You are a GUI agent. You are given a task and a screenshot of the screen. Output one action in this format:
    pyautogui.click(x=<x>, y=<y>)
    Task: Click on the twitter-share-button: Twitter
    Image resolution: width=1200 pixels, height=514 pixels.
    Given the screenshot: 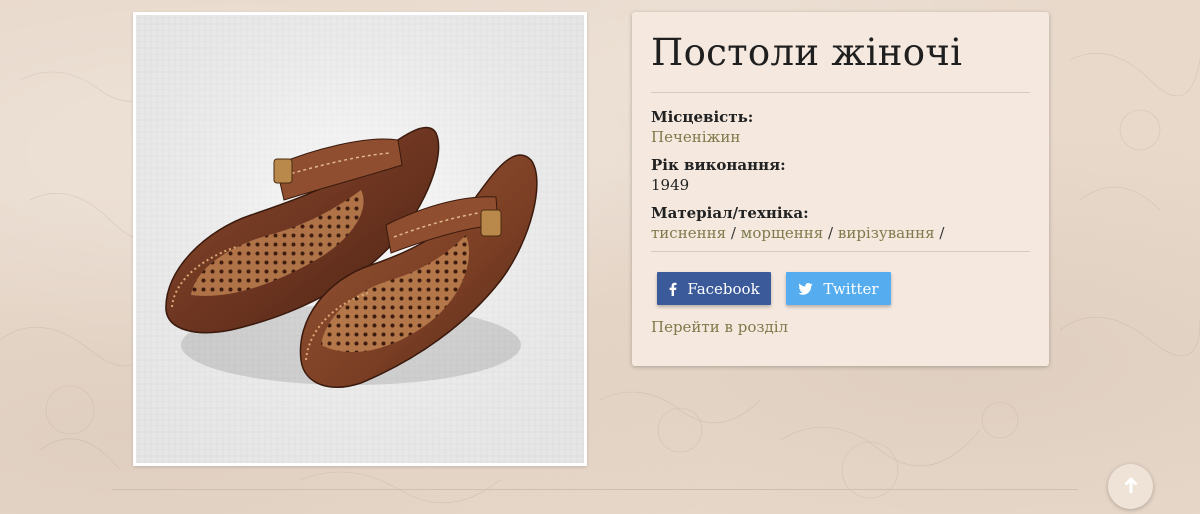 What is the action you would take?
    pyautogui.click(x=838, y=288)
    